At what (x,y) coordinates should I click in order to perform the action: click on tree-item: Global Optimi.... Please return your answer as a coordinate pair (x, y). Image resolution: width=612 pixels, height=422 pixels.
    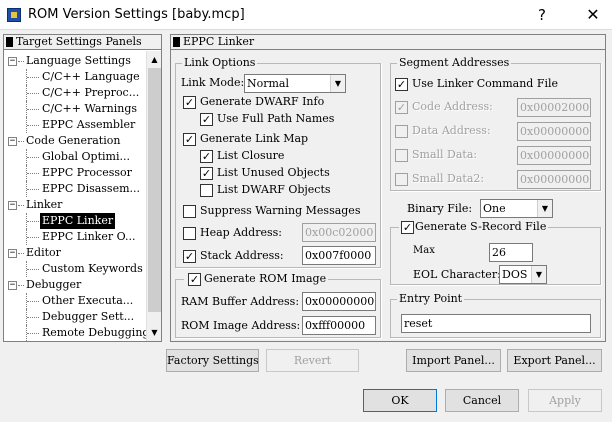
    Looking at the image, I should click on (75, 157).